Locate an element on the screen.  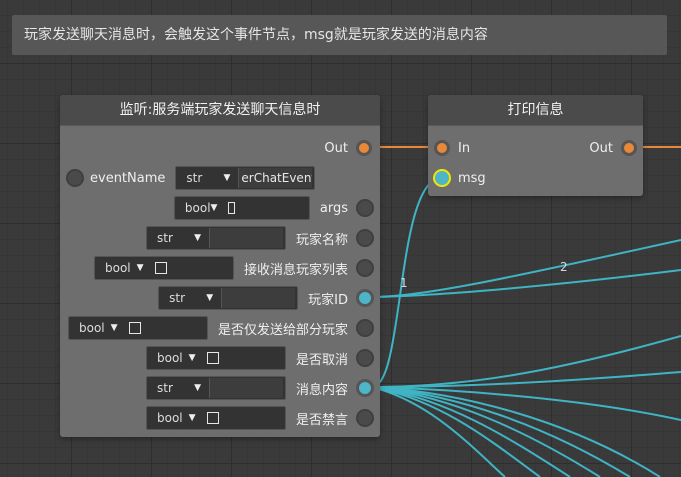
cancel-checkbox is located at coordinates (212, 358).